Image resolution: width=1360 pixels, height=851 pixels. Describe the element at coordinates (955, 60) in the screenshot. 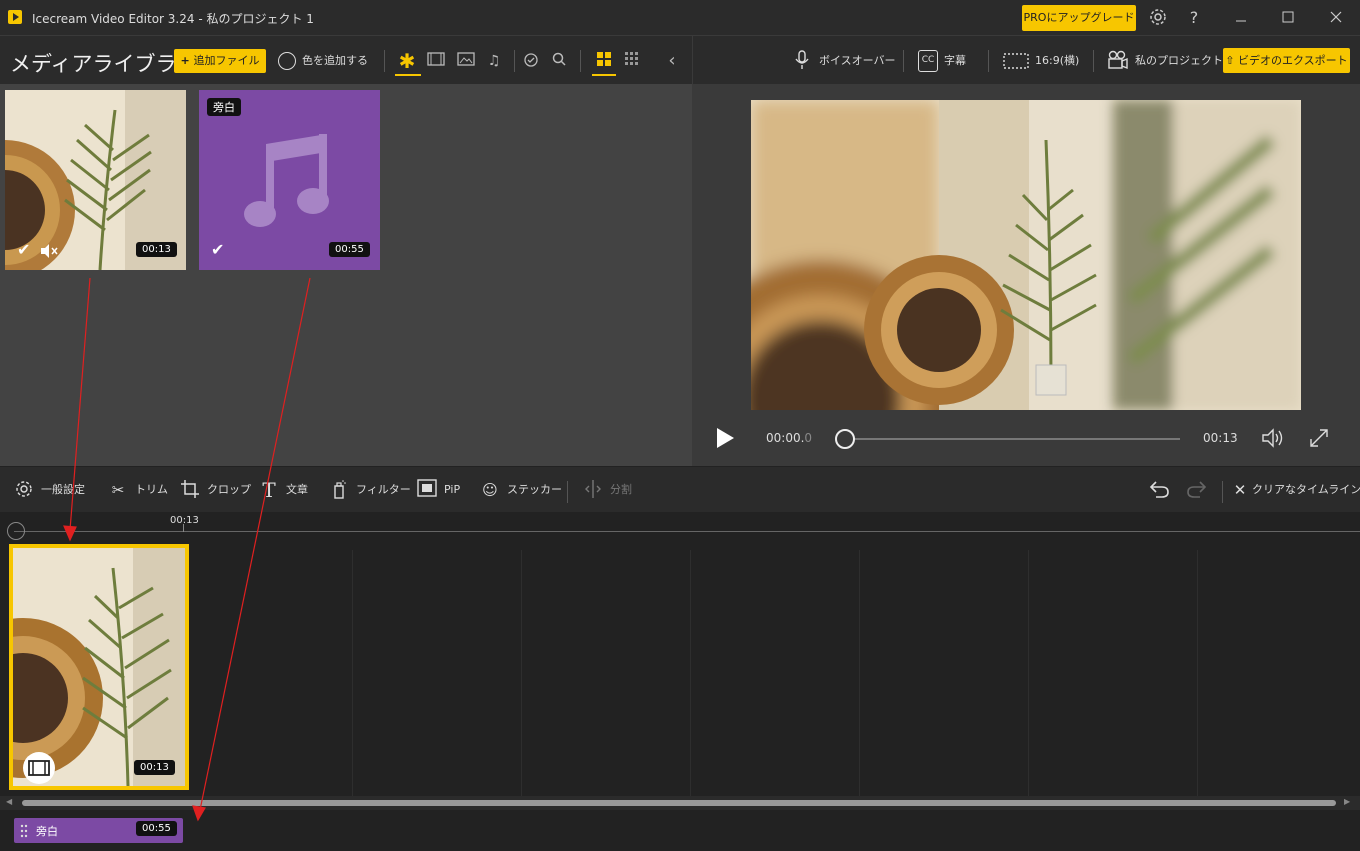

I see `subtitles-label: 字幕` at that location.